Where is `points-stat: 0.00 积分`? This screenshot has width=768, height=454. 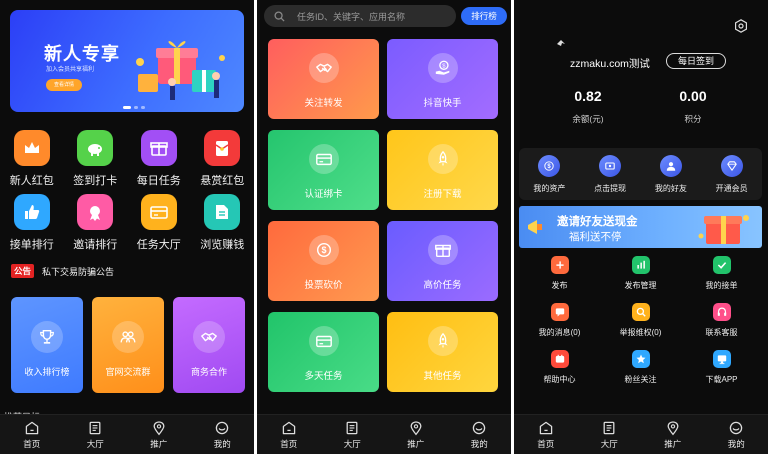
points-stat: 0.00 积分 is located at coordinates (693, 106).